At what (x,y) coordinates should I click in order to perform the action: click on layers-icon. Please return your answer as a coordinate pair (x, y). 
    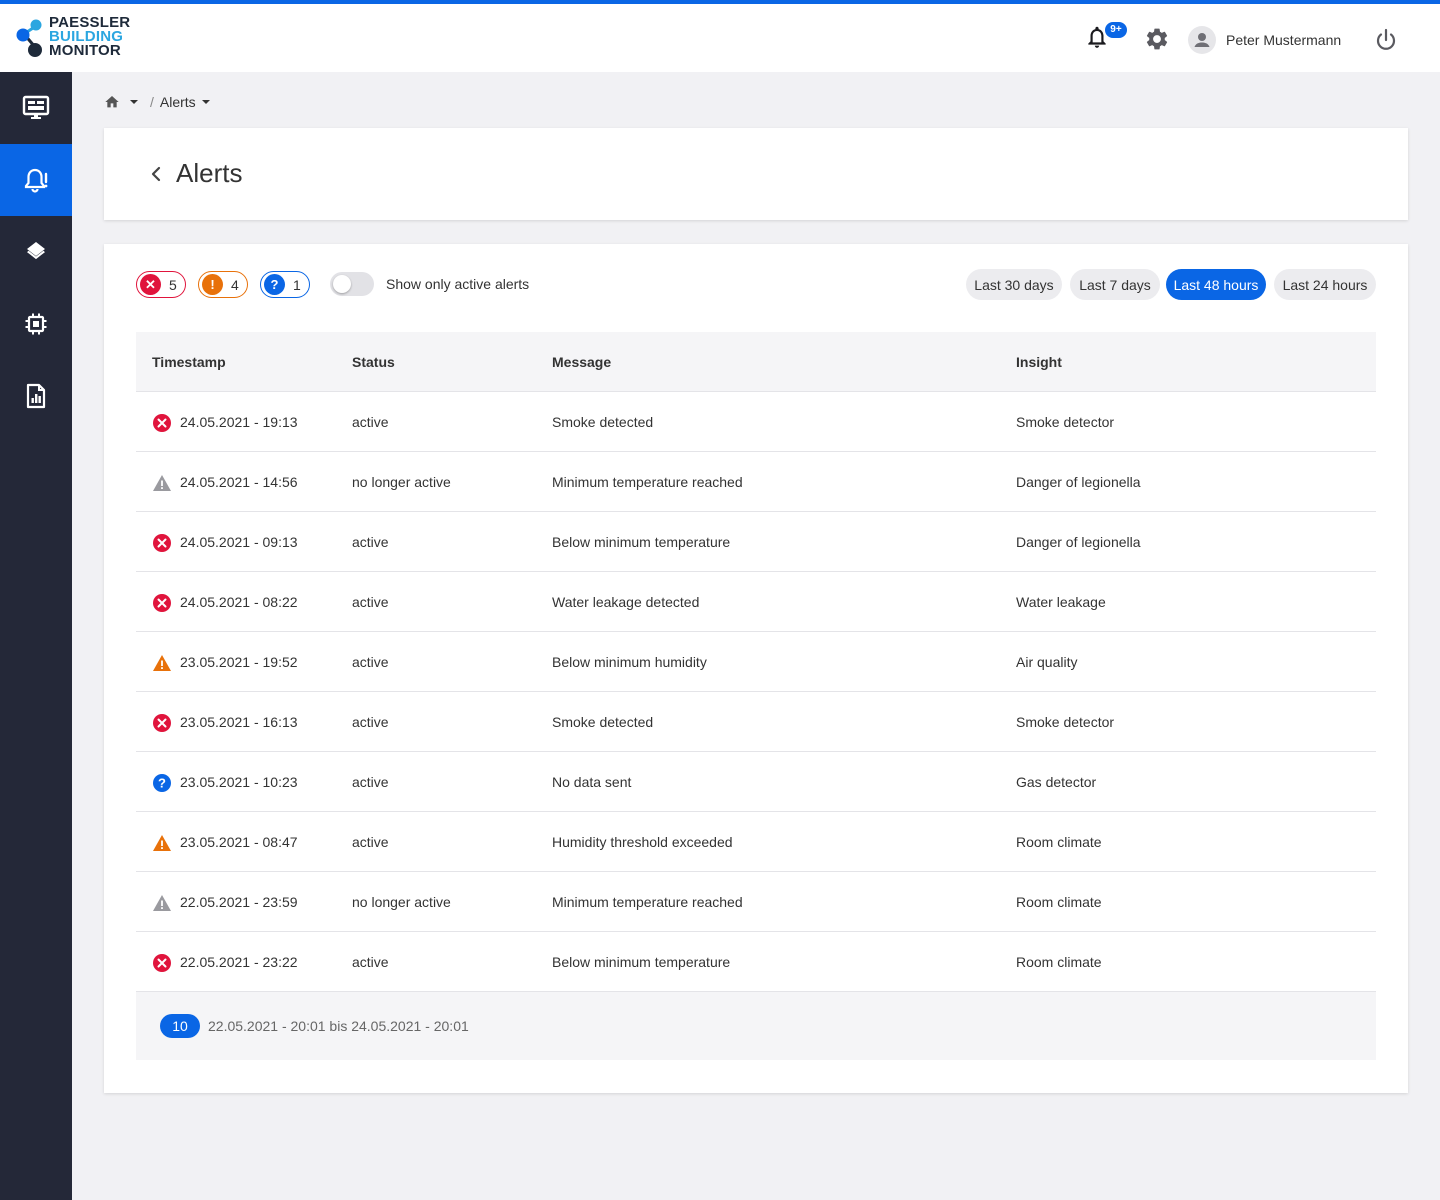
    Looking at the image, I should click on (36, 251).